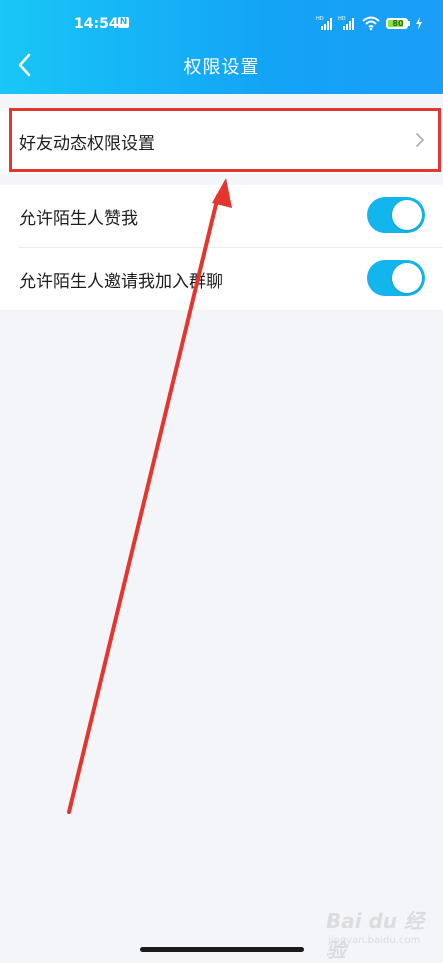 This screenshot has width=443, height=963. I want to click on row-friend-feed-permissions: 好友动态权限设置, so click(221, 141).